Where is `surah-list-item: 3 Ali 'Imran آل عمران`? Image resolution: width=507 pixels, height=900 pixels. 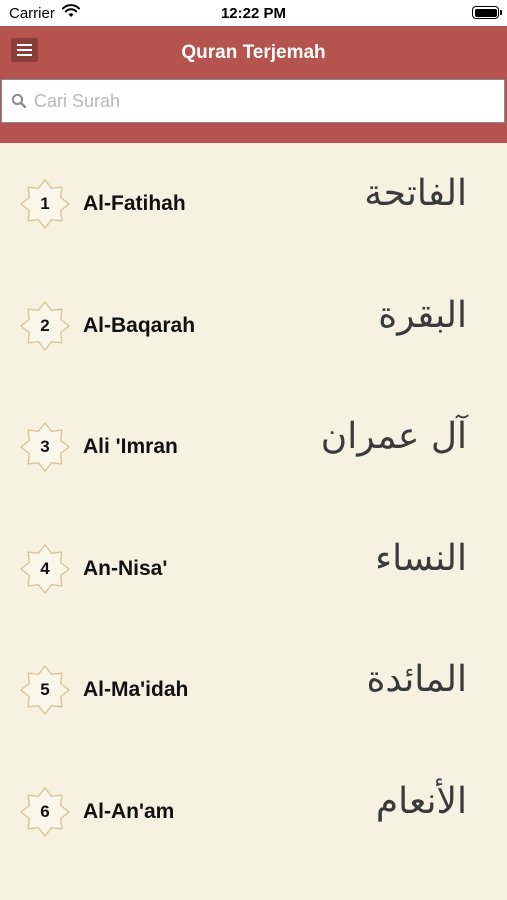
surah-list-item: 3 Ali 'Imran آل عمران is located at coordinates (253, 447).